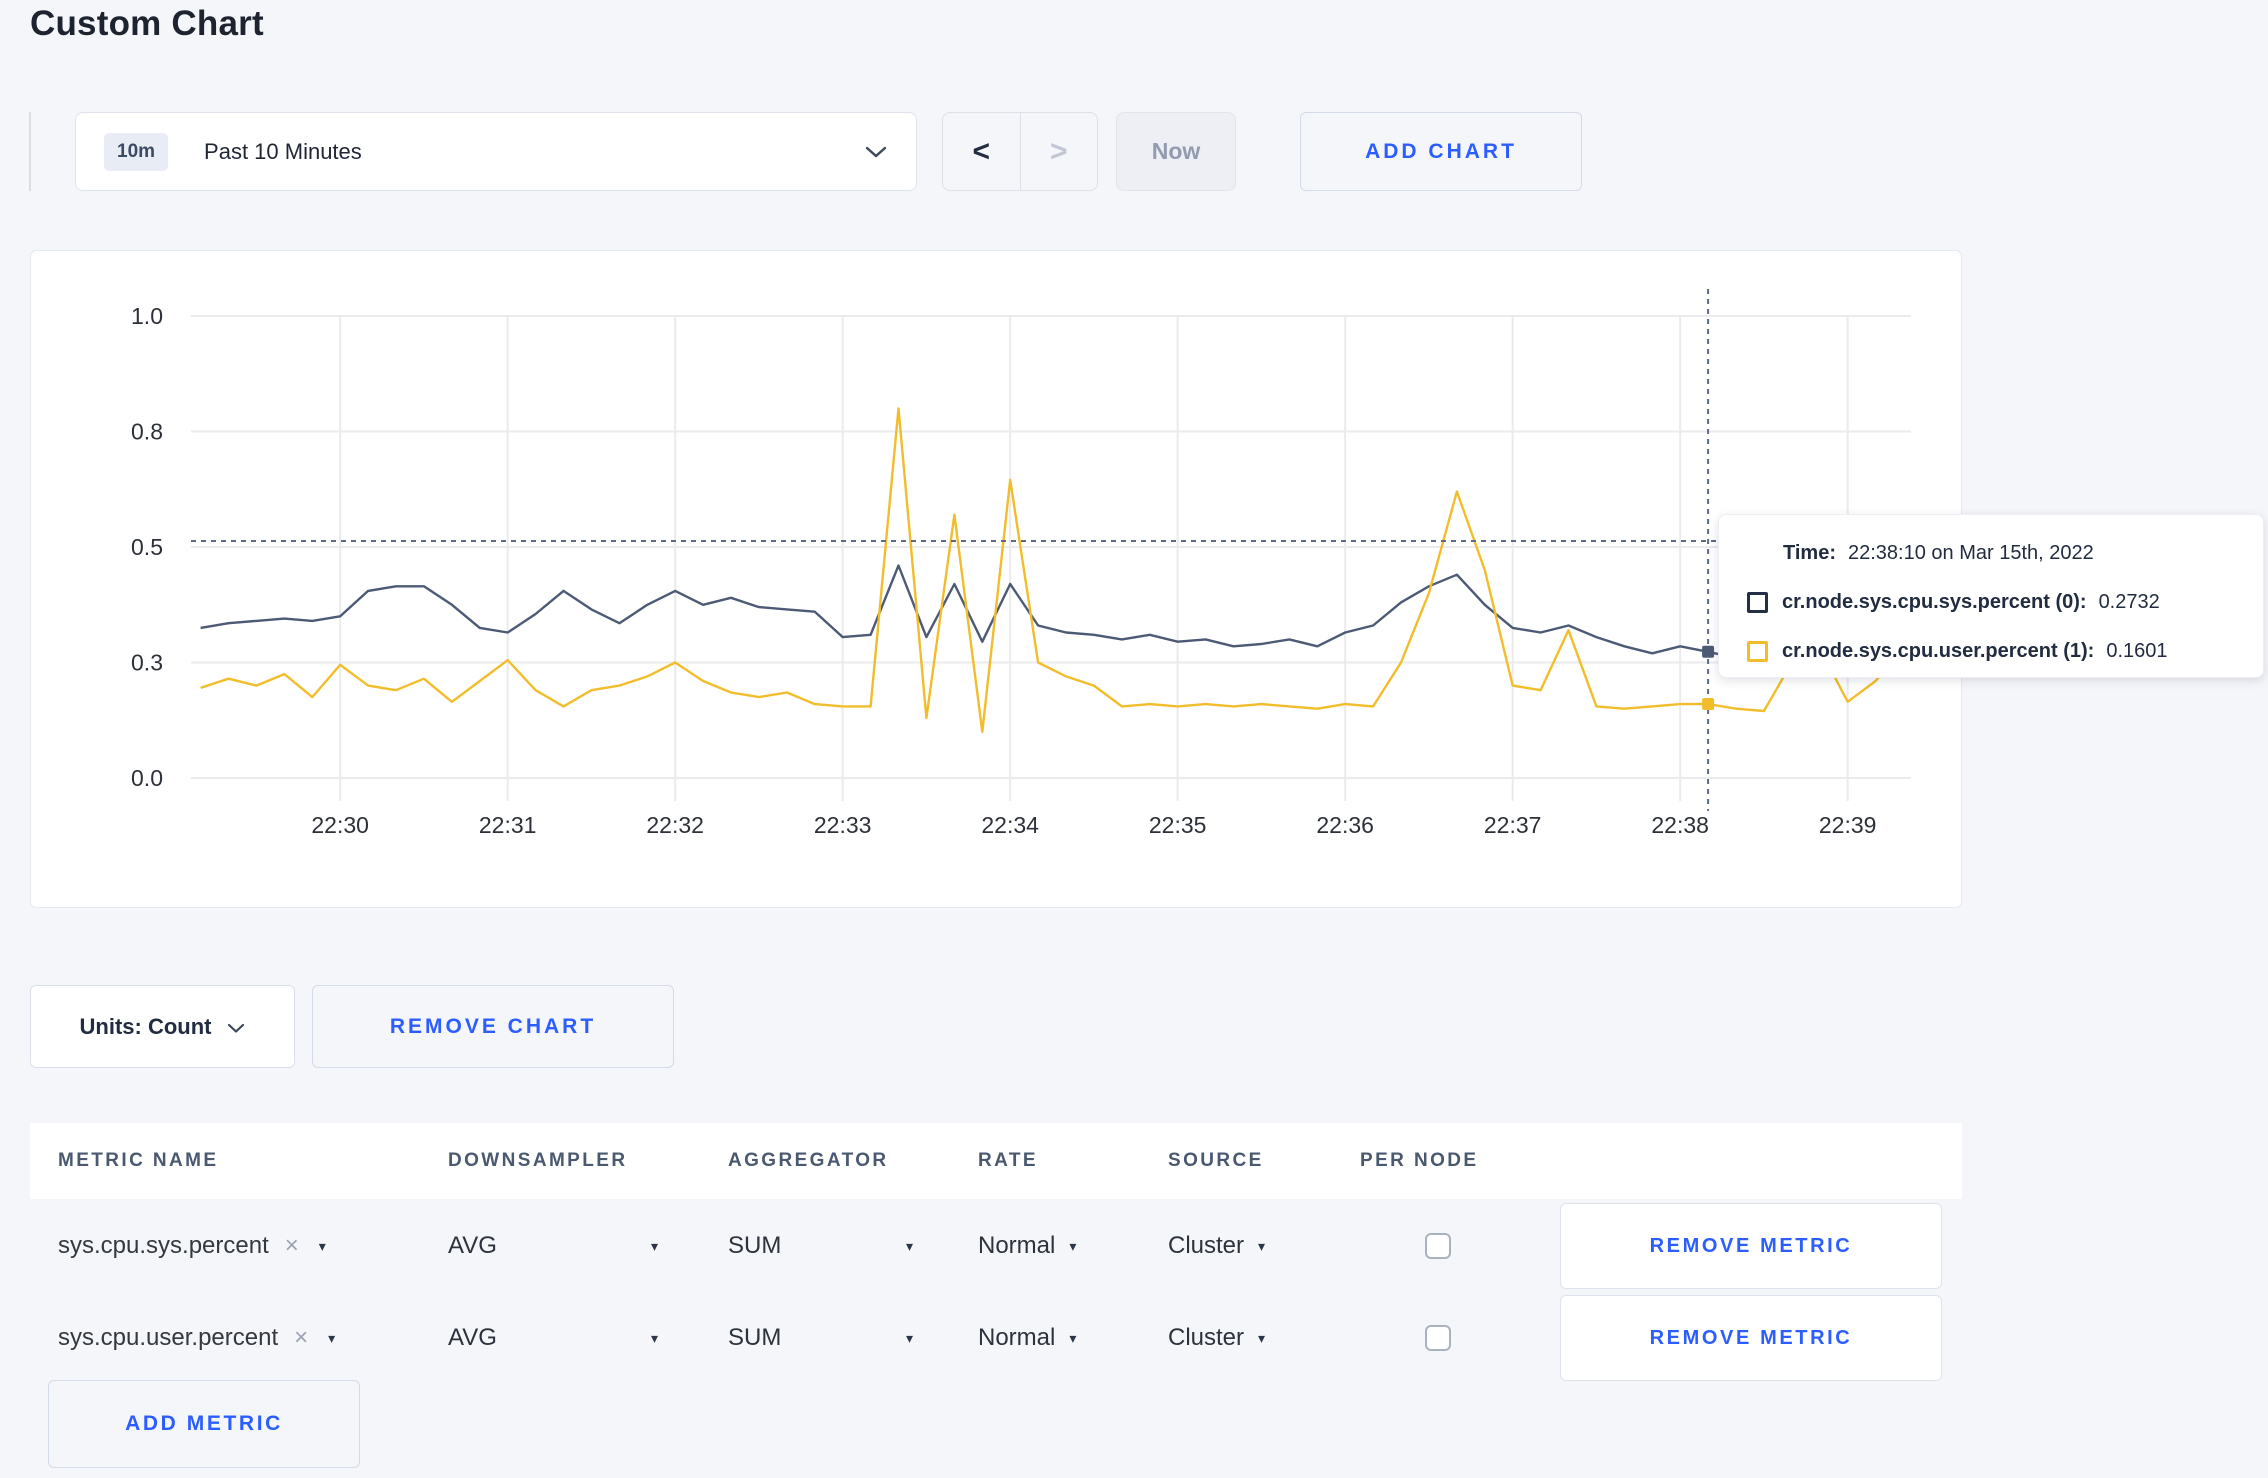 The width and height of the screenshot is (2268, 1478). I want to click on chevron-left-icon: <, so click(981, 151).